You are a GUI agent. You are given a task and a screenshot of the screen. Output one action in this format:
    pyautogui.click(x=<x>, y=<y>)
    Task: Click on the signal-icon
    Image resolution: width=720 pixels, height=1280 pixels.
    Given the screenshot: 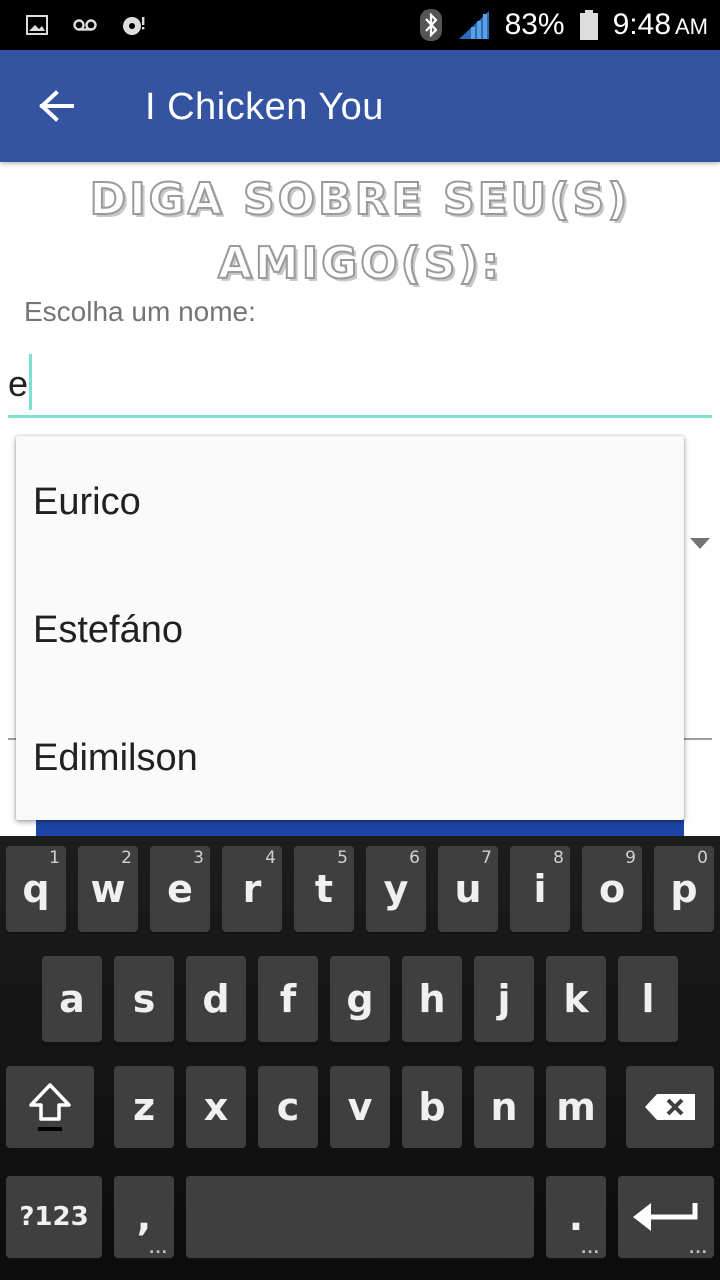 What is the action you would take?
    pyautogui.click(x=473, y=25)
    